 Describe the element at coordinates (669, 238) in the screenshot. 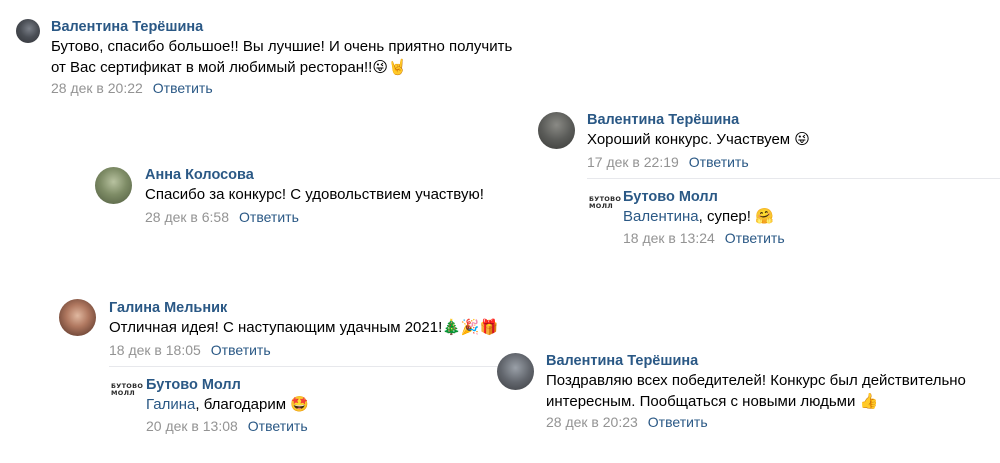

I see `comment-date: 18 дек в 13:24` at that location.